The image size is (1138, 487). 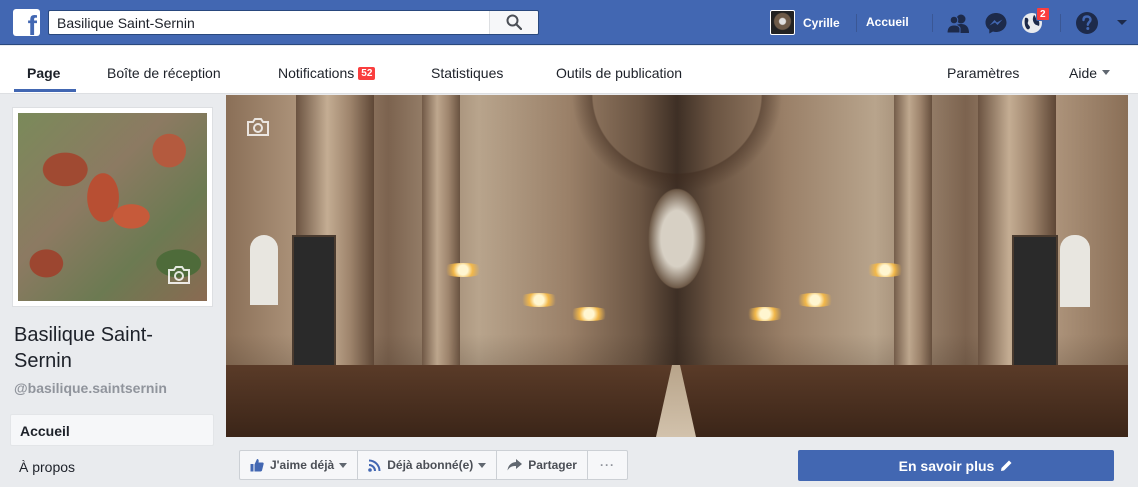 What do you see at coordinates (269, 22) in the screenshot?
I see `search-input` at bounding box center [269, 22].